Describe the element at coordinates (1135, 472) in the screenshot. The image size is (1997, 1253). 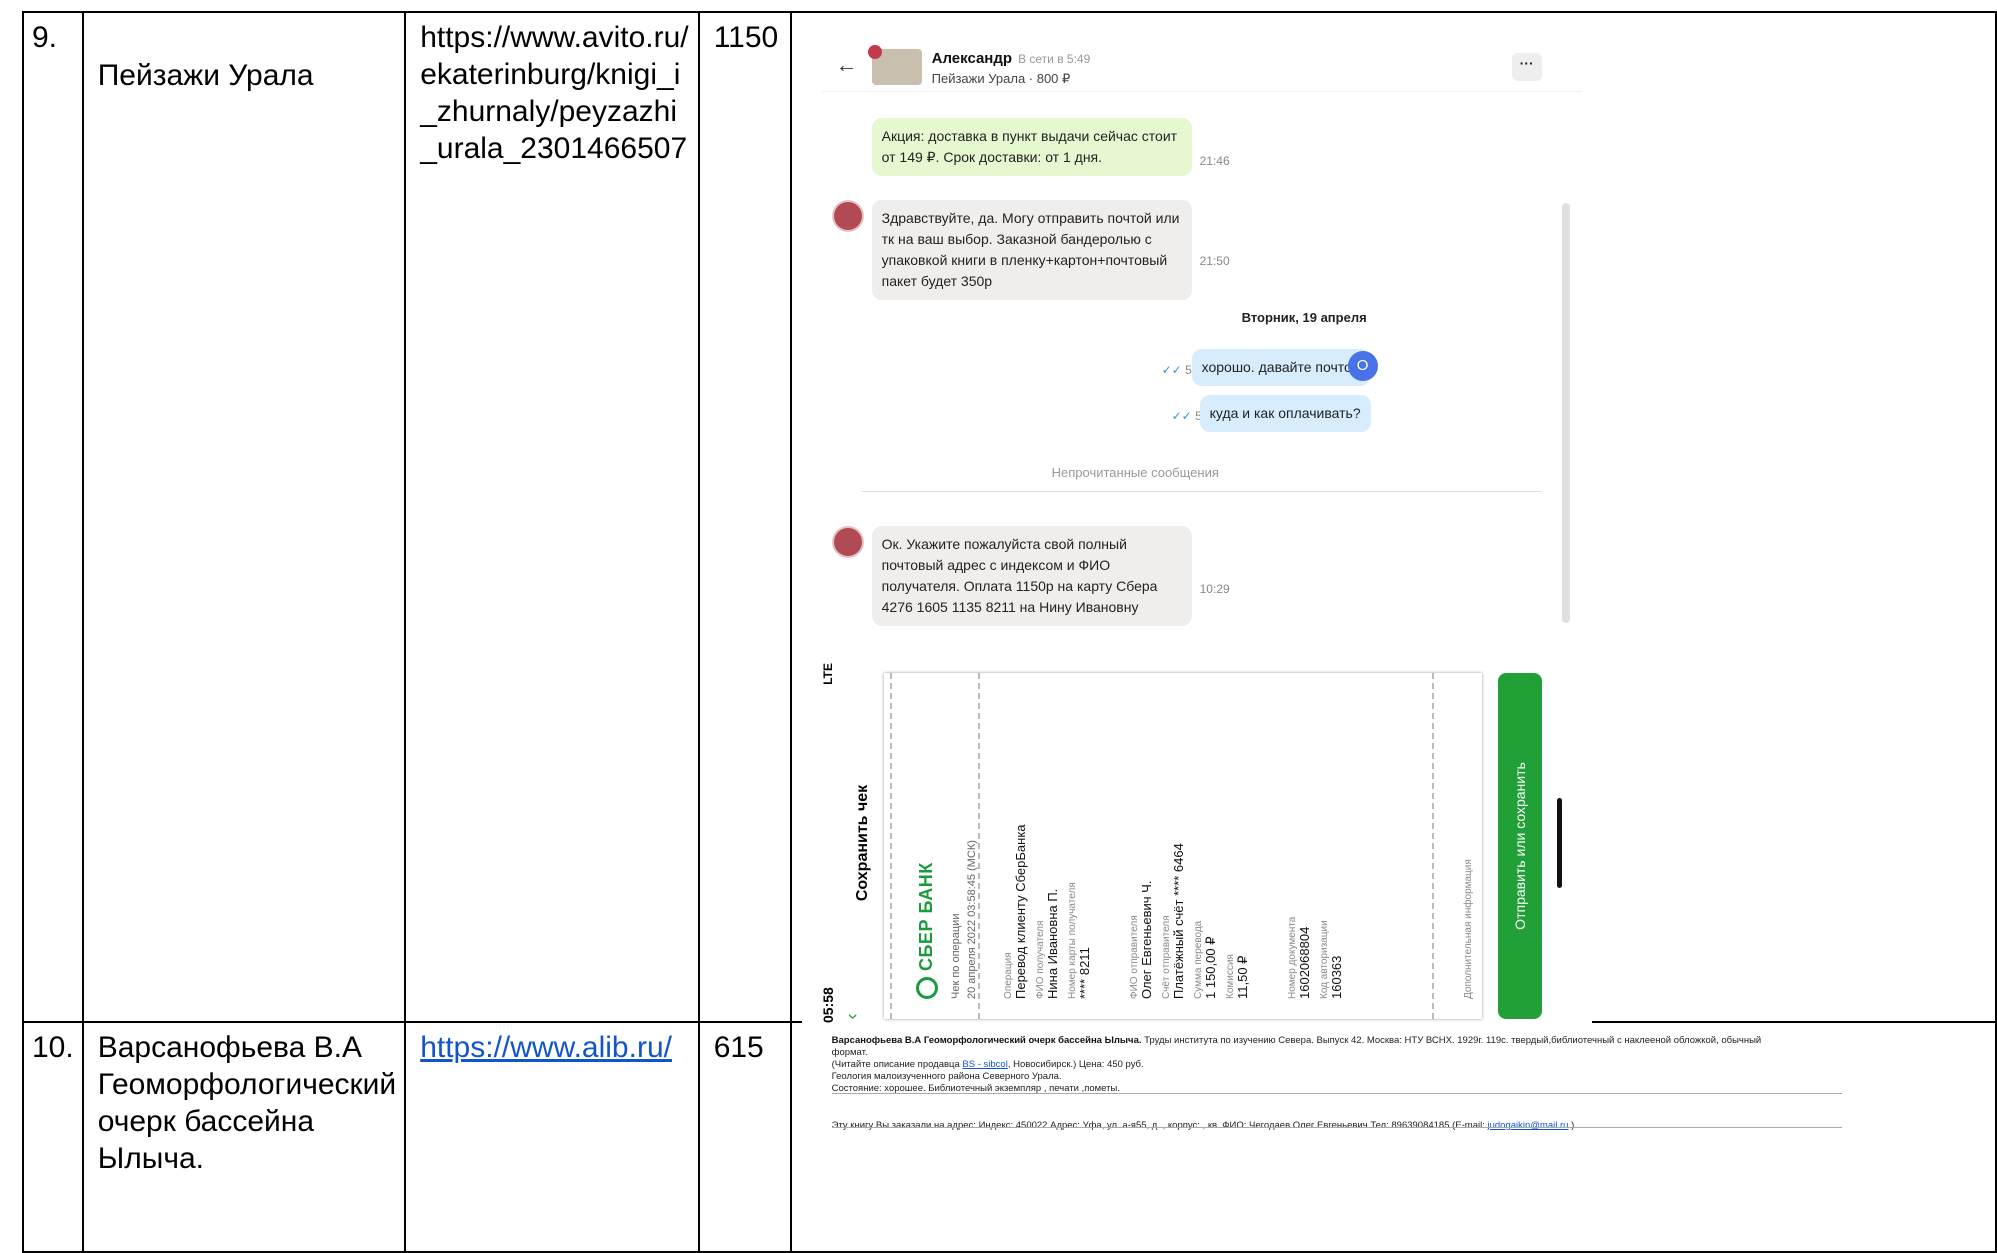
I see `unread-separator: Непрочитанные сообщения` at that location.